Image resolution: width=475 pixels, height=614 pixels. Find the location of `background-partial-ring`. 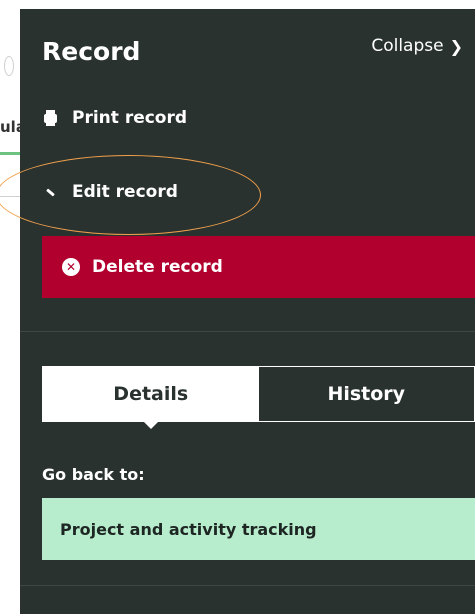

background-partial-ring is located at coordinates (9, 66).